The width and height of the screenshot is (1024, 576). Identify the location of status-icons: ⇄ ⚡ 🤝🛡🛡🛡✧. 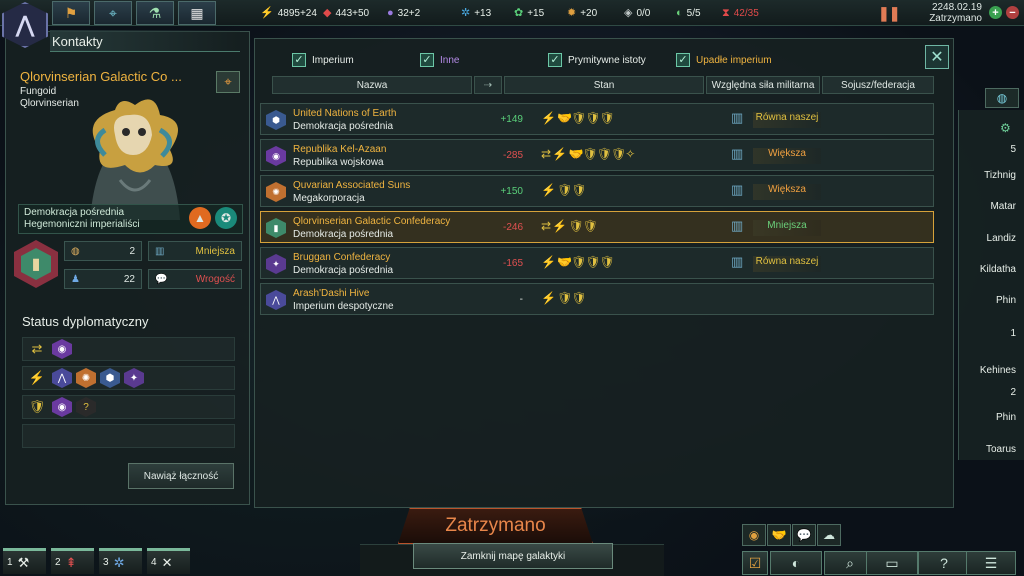
(588, 154).